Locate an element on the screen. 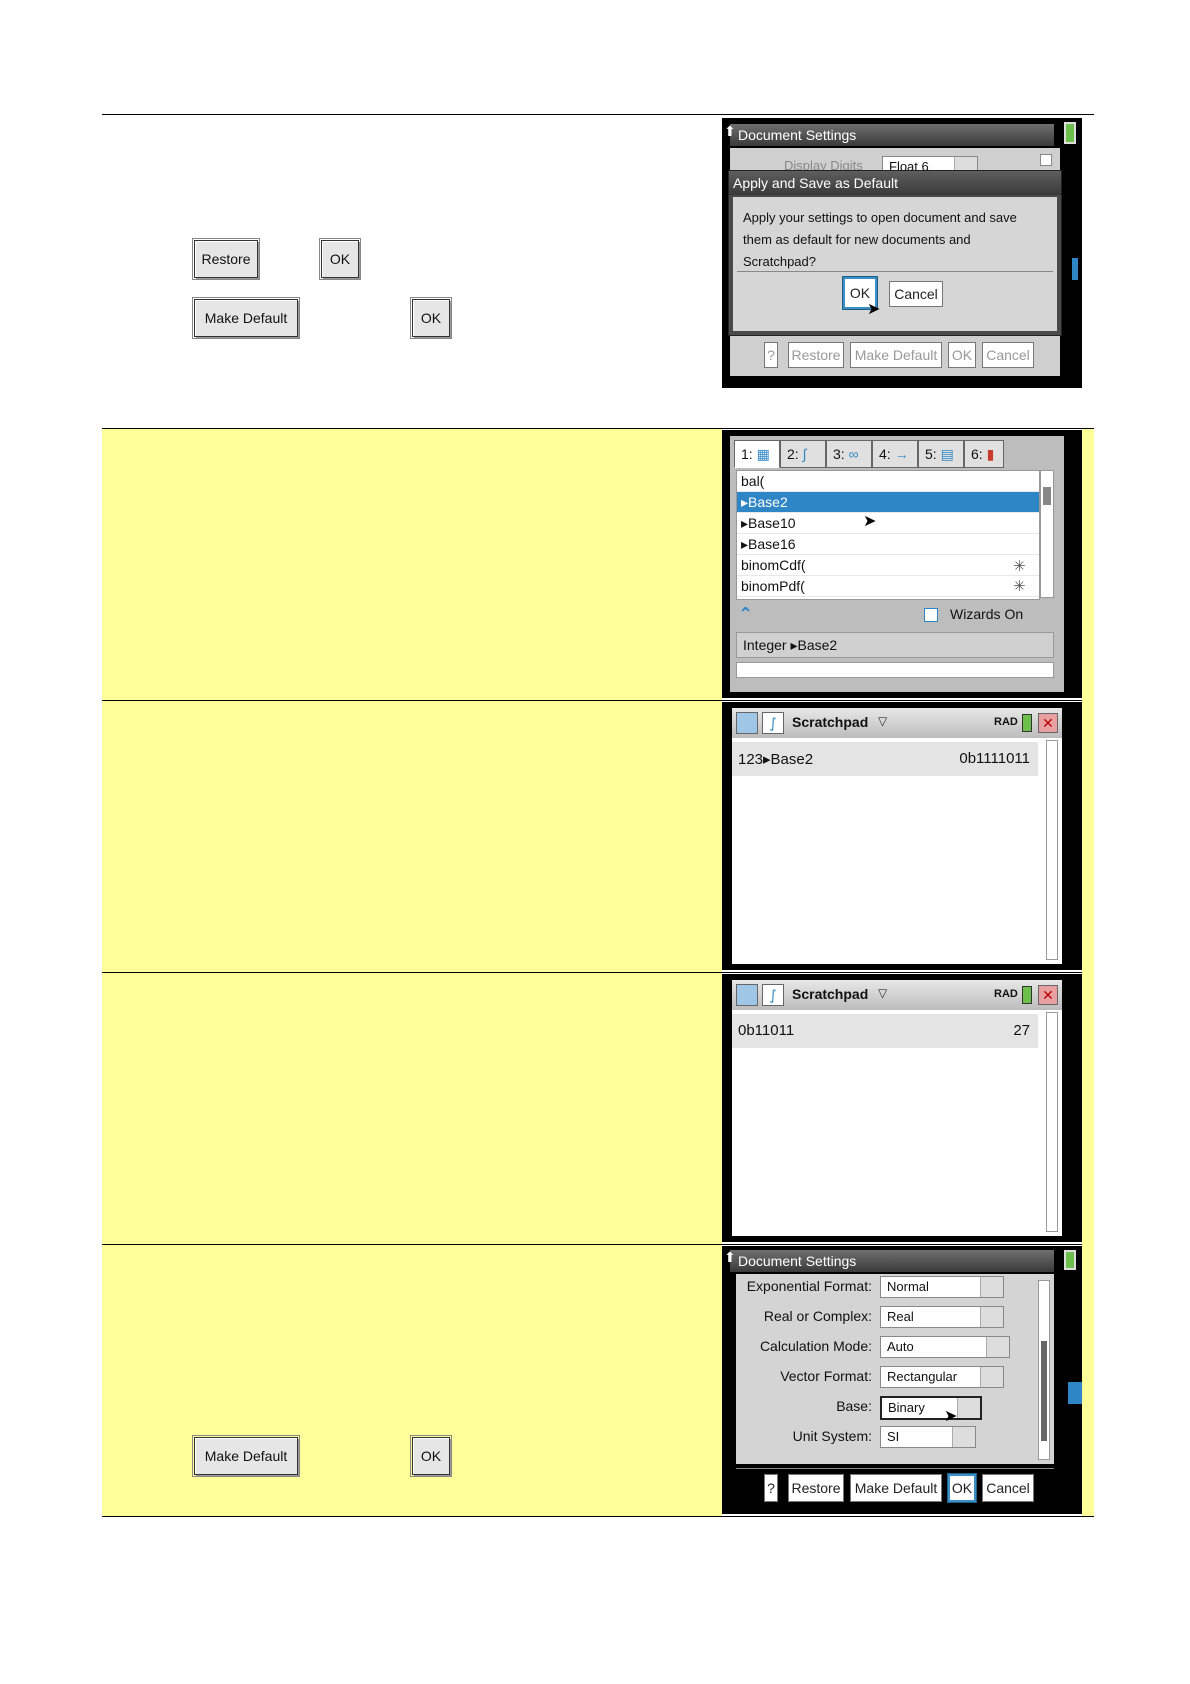 The width and height of the screenshot is (1190, 1684). make-default-key: Make Default is located at coordinates (246, 318).